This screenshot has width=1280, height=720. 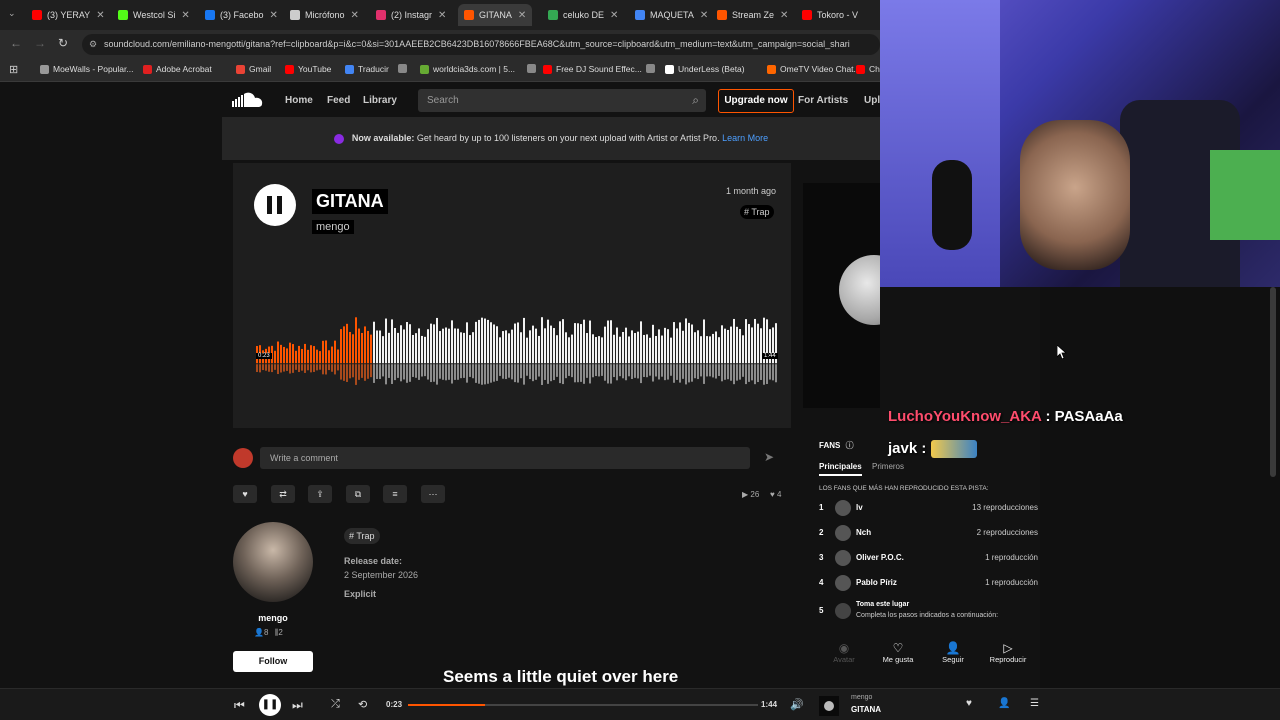 I want to click on for-artists-link: For Artists, so click(x=823, y=100).